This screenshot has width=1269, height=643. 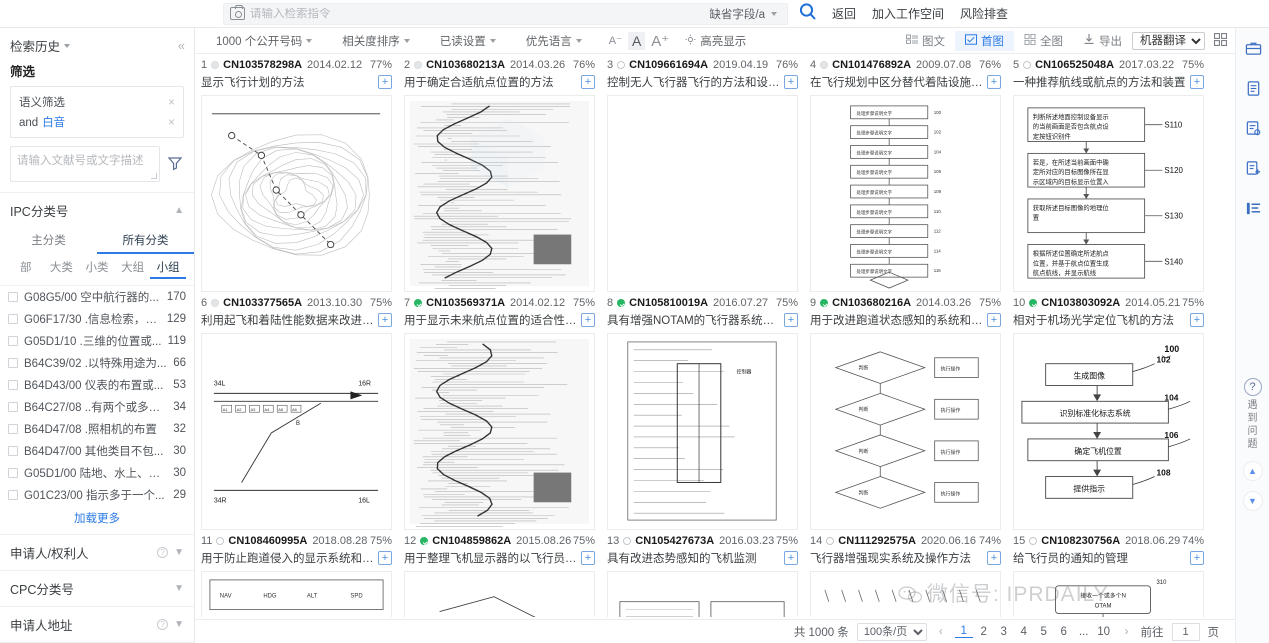 I want to click on result-title: 用于防止跑道侵入的显示系统和方法, so click(x=287, y=558).